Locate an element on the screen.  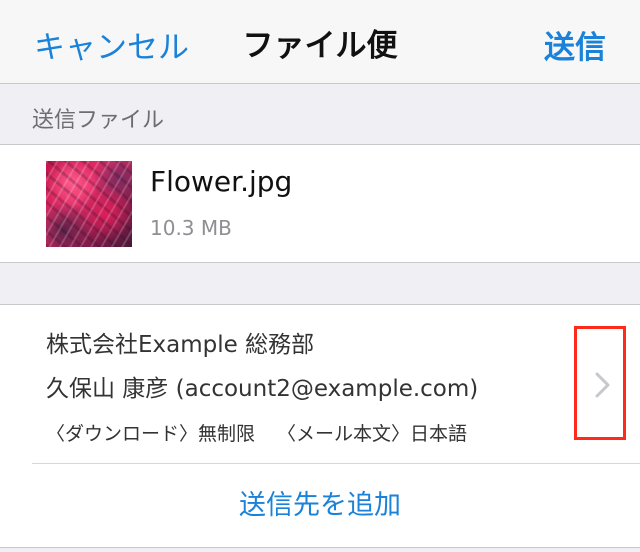
file-name: Flower.jpg is located at coordinates (221, 181).